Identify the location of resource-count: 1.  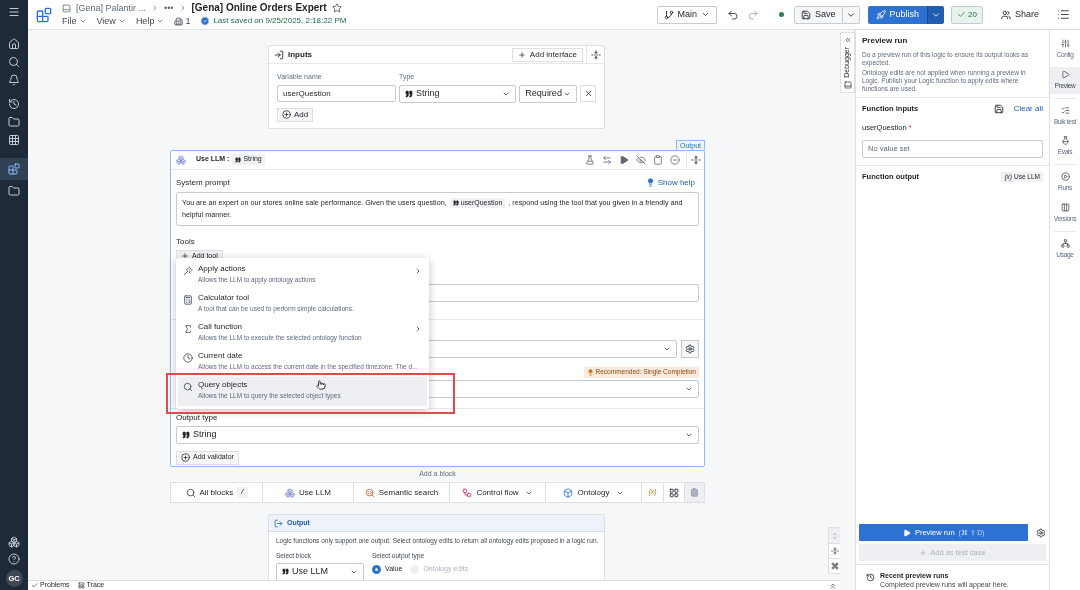
(188, 21).